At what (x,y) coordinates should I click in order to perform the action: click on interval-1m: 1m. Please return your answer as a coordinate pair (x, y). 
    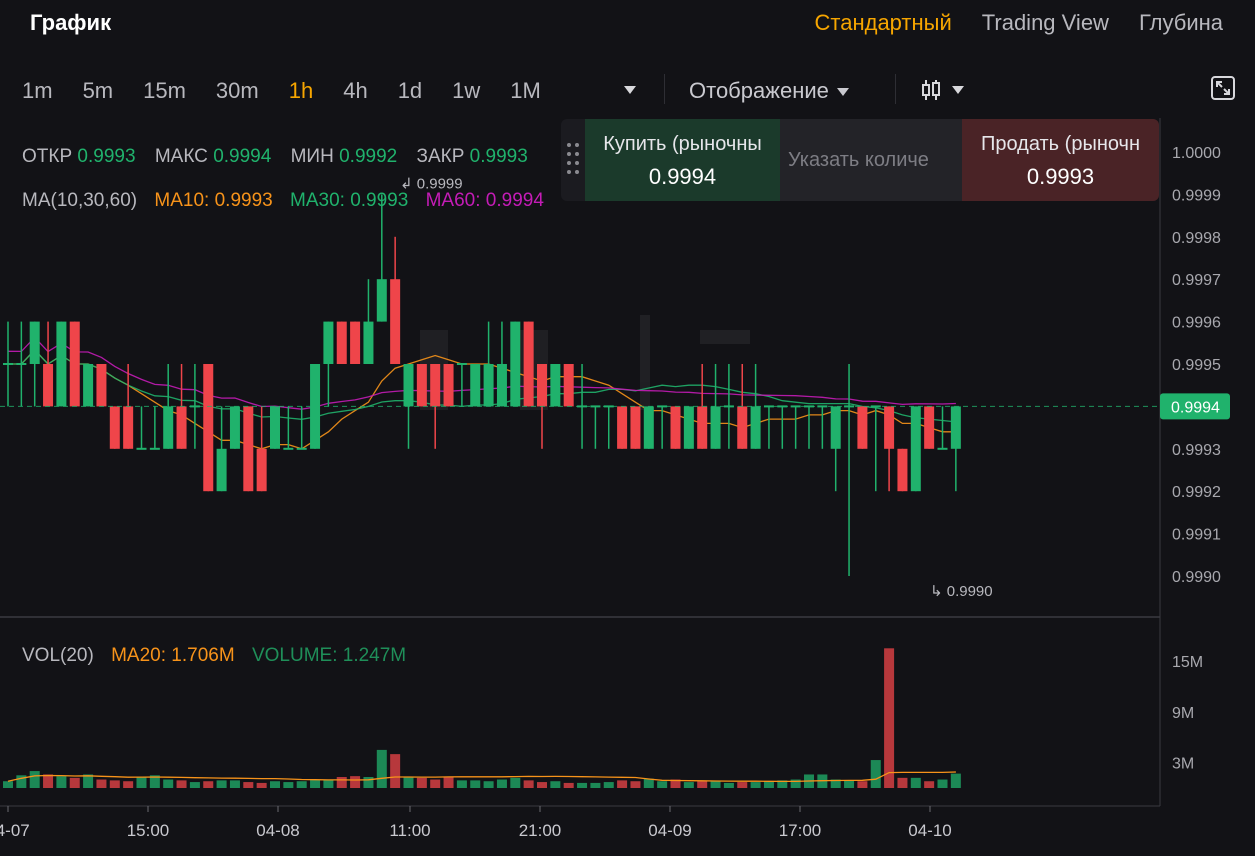
    Looking at the image, I should click on (37, 91).